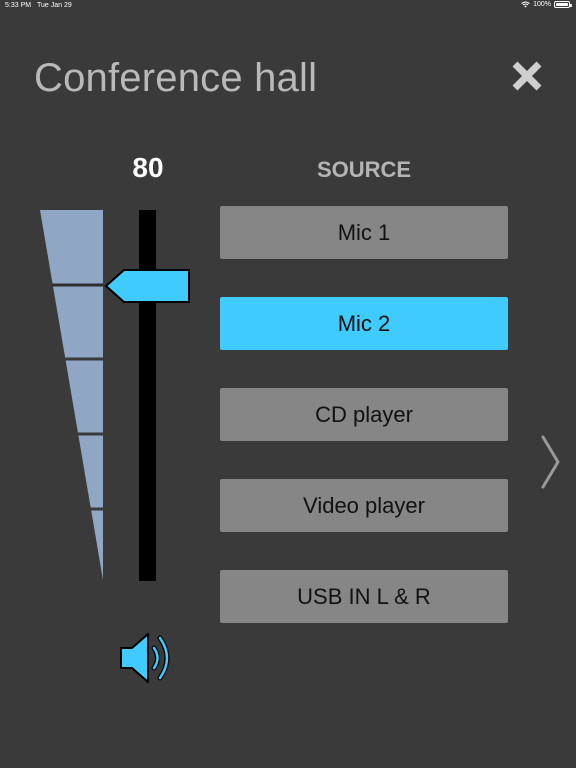 This screenshot has width=576, height=768. What do you see at coordinates (288, 7) in the screenshot?
I see `status-bar: 5:33 PM Tue Jan 29 100%` at bounding box center [288, 7].